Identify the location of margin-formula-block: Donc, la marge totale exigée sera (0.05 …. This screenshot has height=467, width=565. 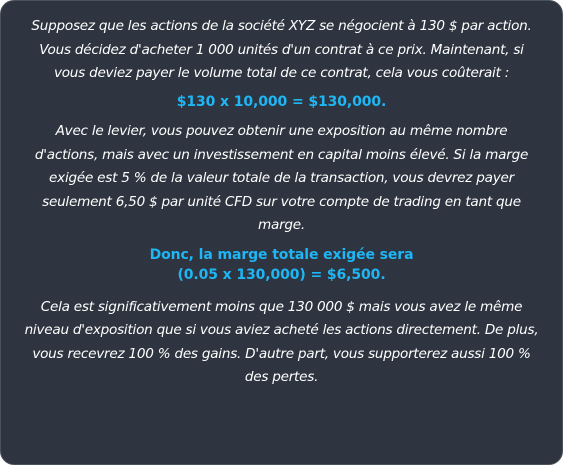
(281, 265).